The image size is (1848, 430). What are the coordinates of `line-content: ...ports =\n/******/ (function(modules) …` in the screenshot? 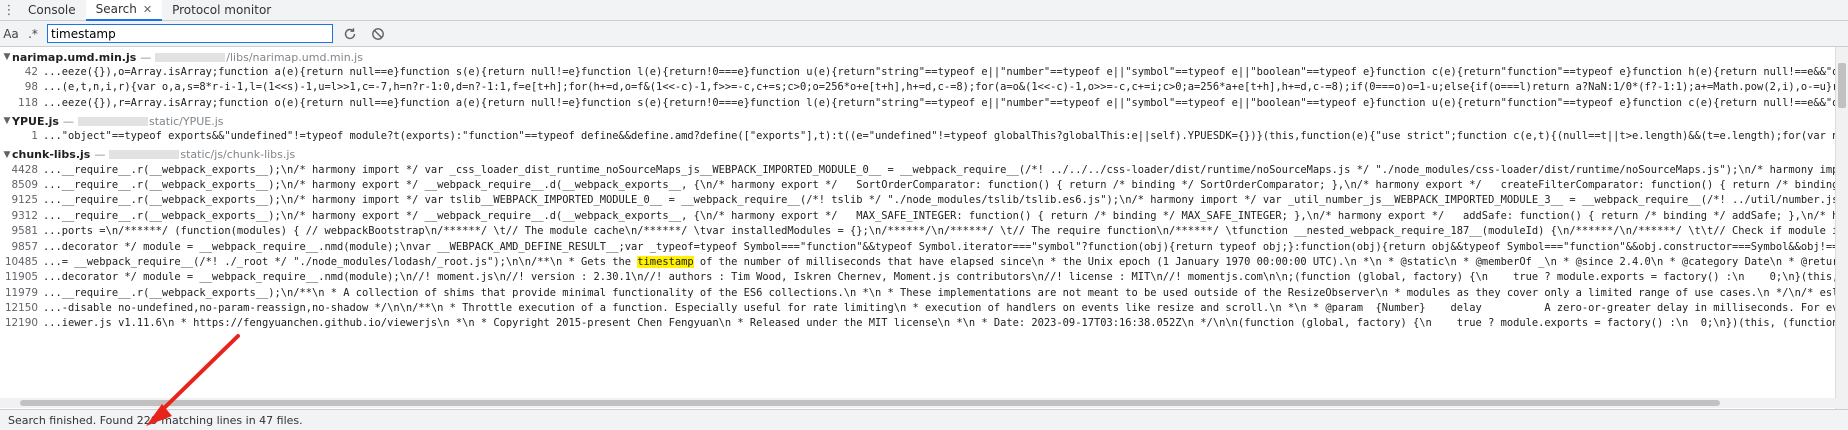 It's located at (939, 231).